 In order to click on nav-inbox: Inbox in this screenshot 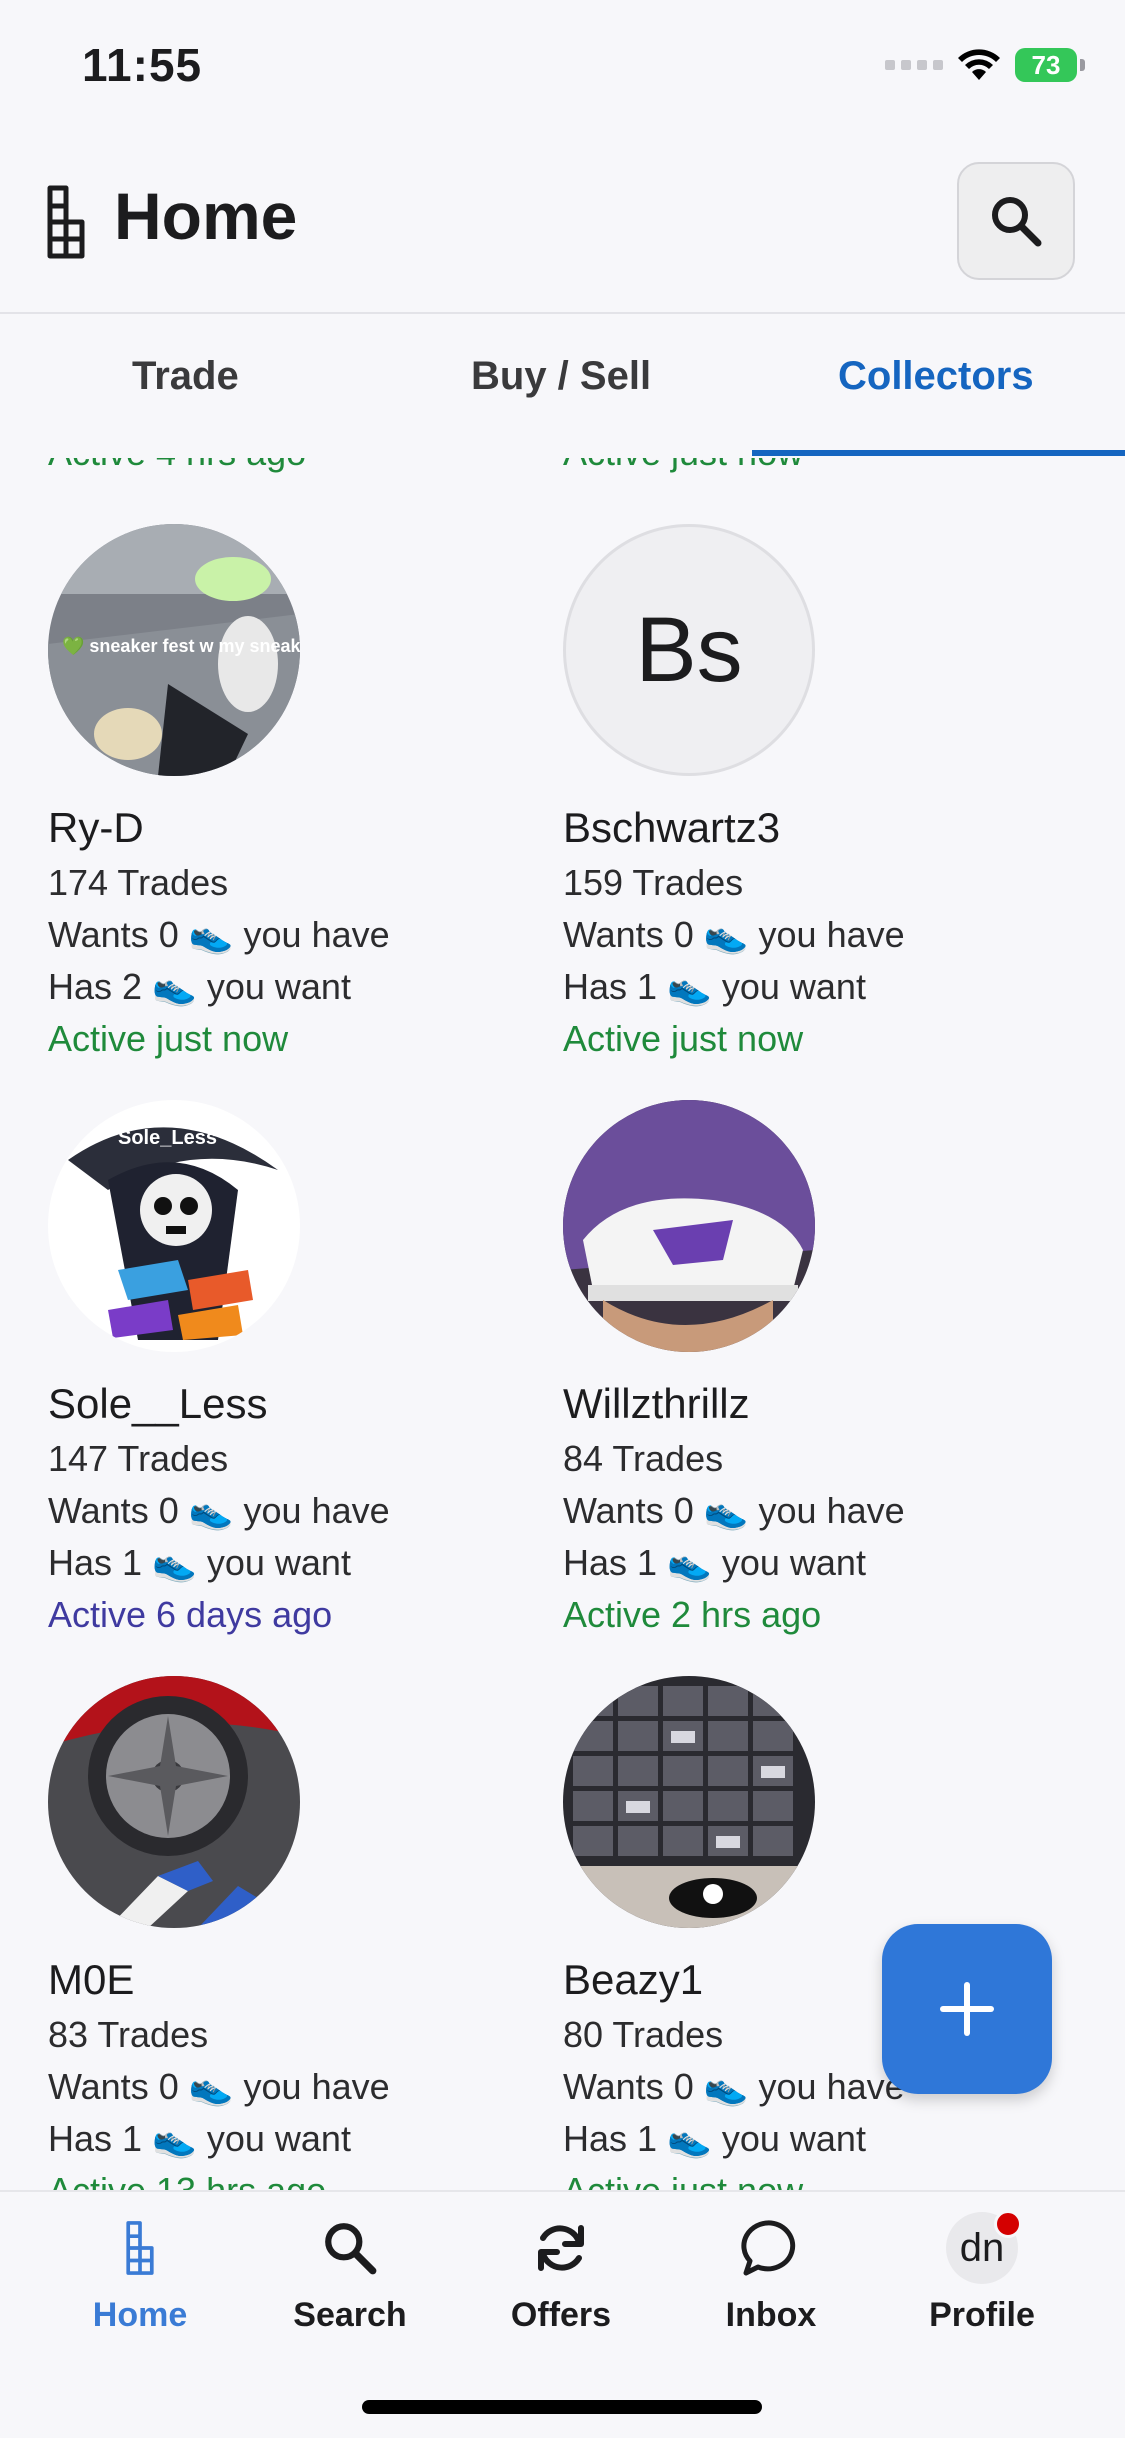, I will do `click(771, 2273)`.